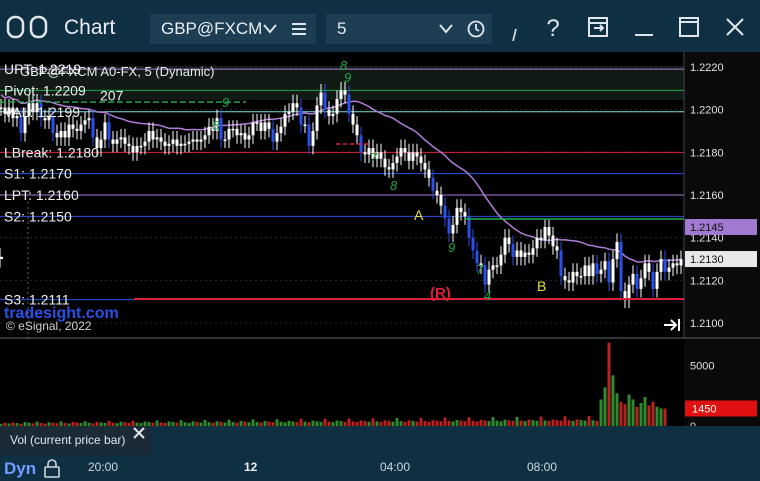 This screenshot has width=760, height=481. I want to click on clock-icon, so click(476, 29).